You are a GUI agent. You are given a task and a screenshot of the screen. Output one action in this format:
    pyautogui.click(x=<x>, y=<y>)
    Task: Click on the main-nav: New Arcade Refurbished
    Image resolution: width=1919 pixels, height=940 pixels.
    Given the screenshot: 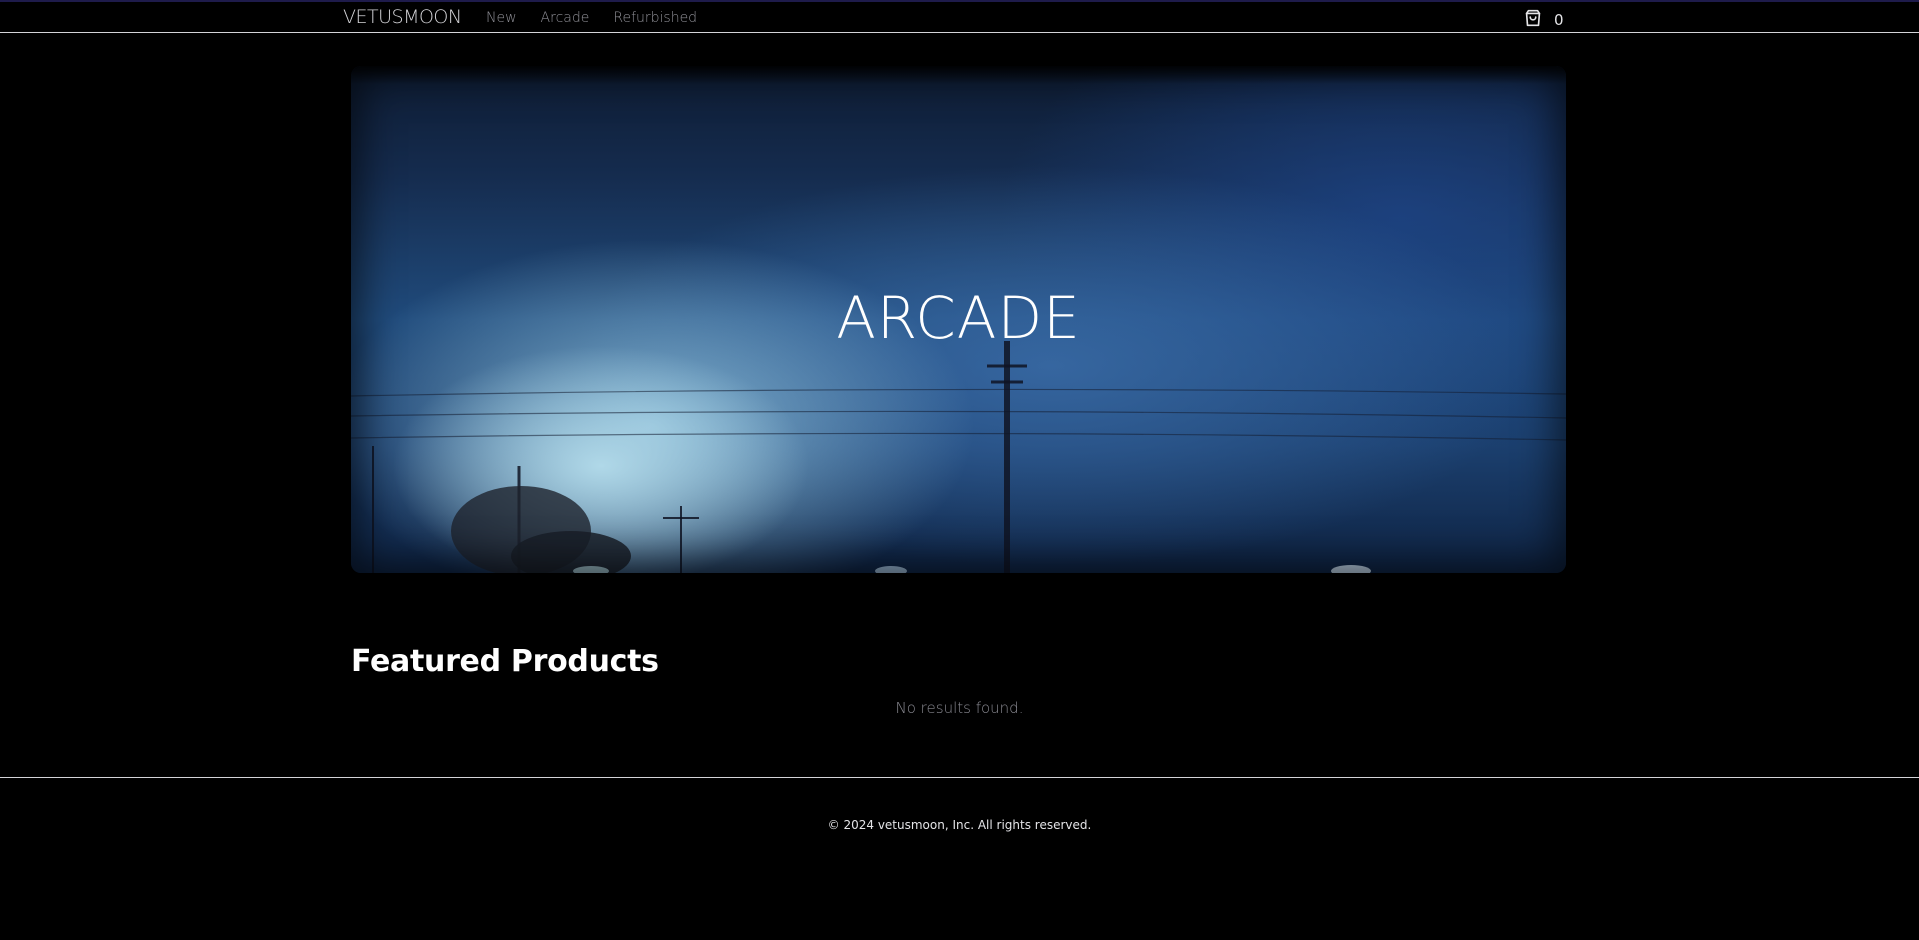 What is the action you would take?
    pyautogui.click(x=591, y=18)
    